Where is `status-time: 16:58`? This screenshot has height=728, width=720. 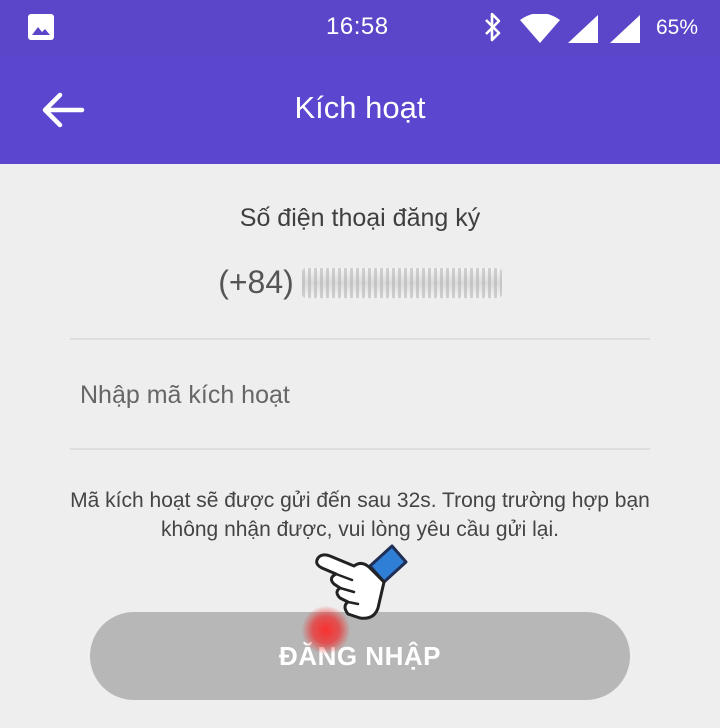 status-time: 16:58 is located at coordinates (357, 26).